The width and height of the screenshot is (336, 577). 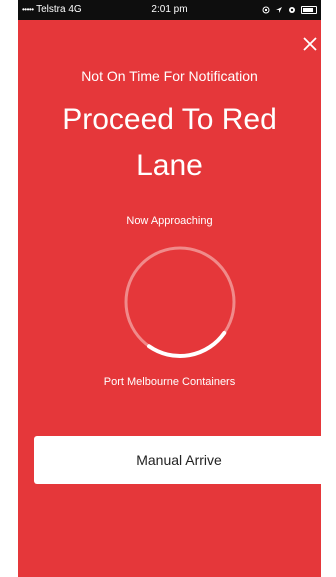 I want to click on battery-level, so click(x=308, y=10).